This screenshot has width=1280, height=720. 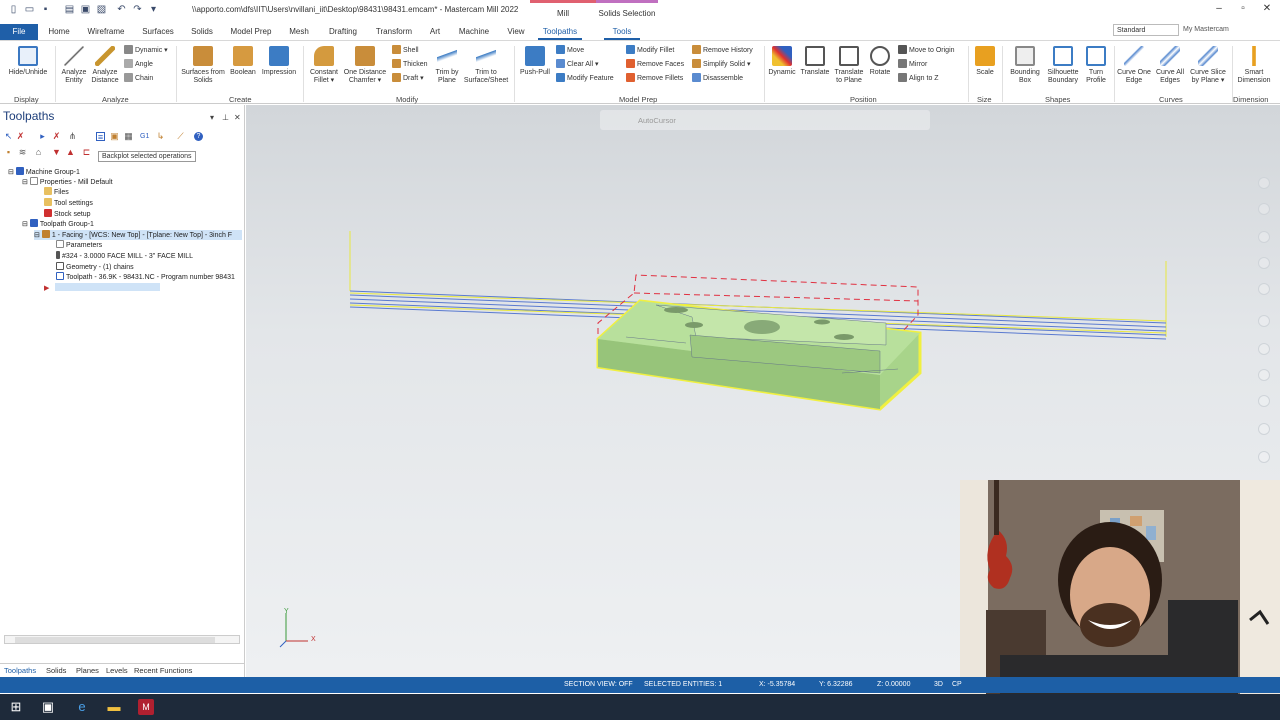 I want to click on trim-by-plane-button: Trim by Plane, so click(x=447, y=65).